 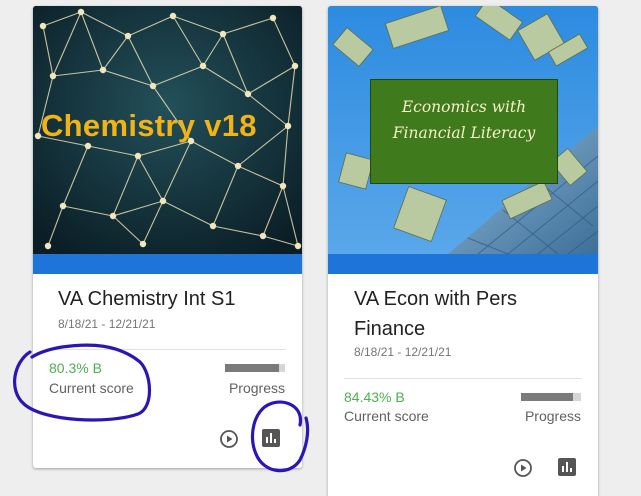 What do you see at coordinates (149, 125) in the screenshot?
I see `banner-title: Chemistry v18` at bounding box center [149, 125].